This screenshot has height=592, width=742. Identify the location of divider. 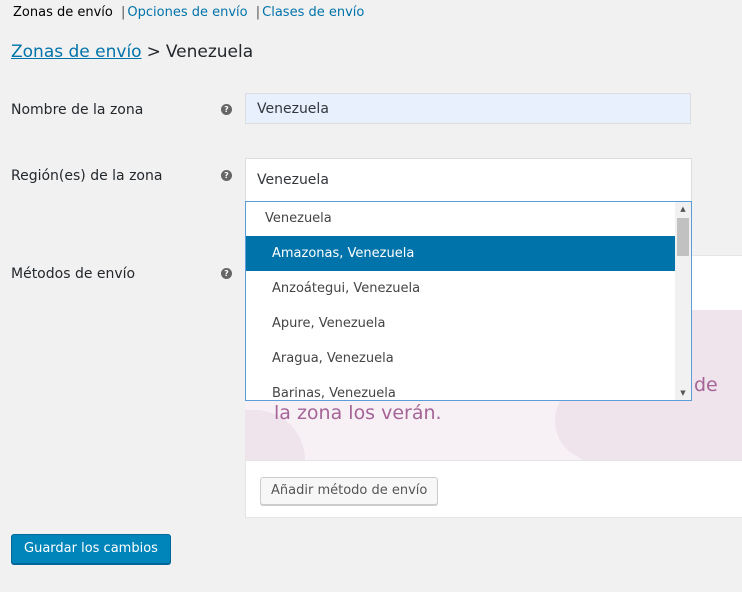
(493, 460).